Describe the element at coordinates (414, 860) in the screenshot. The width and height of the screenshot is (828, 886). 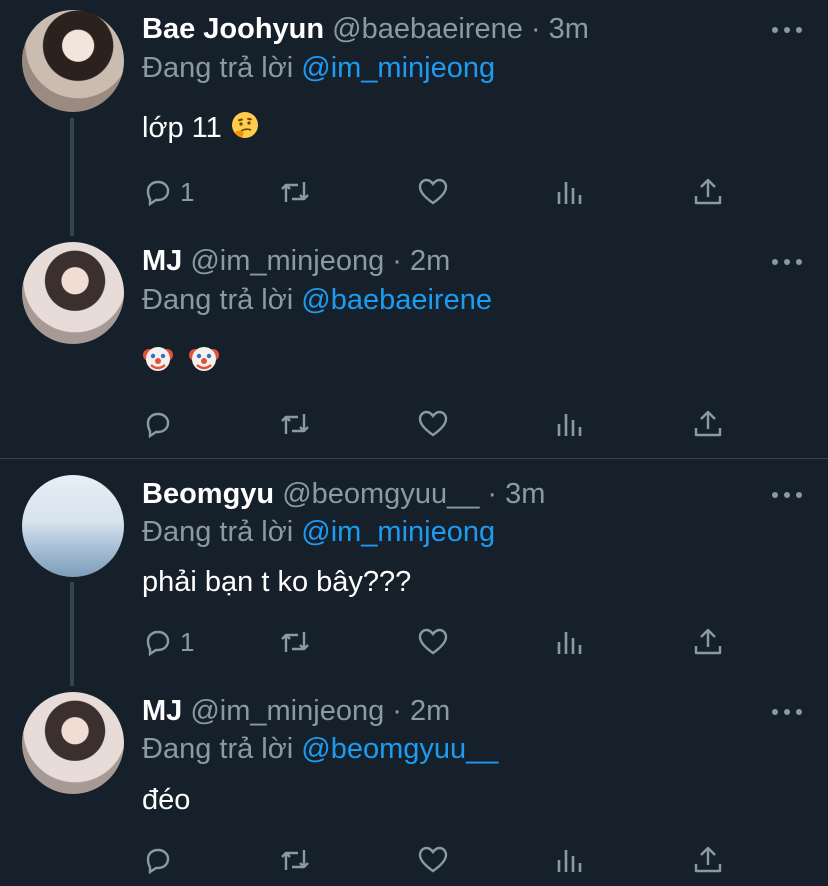
I see `tweet-actions` at that location.